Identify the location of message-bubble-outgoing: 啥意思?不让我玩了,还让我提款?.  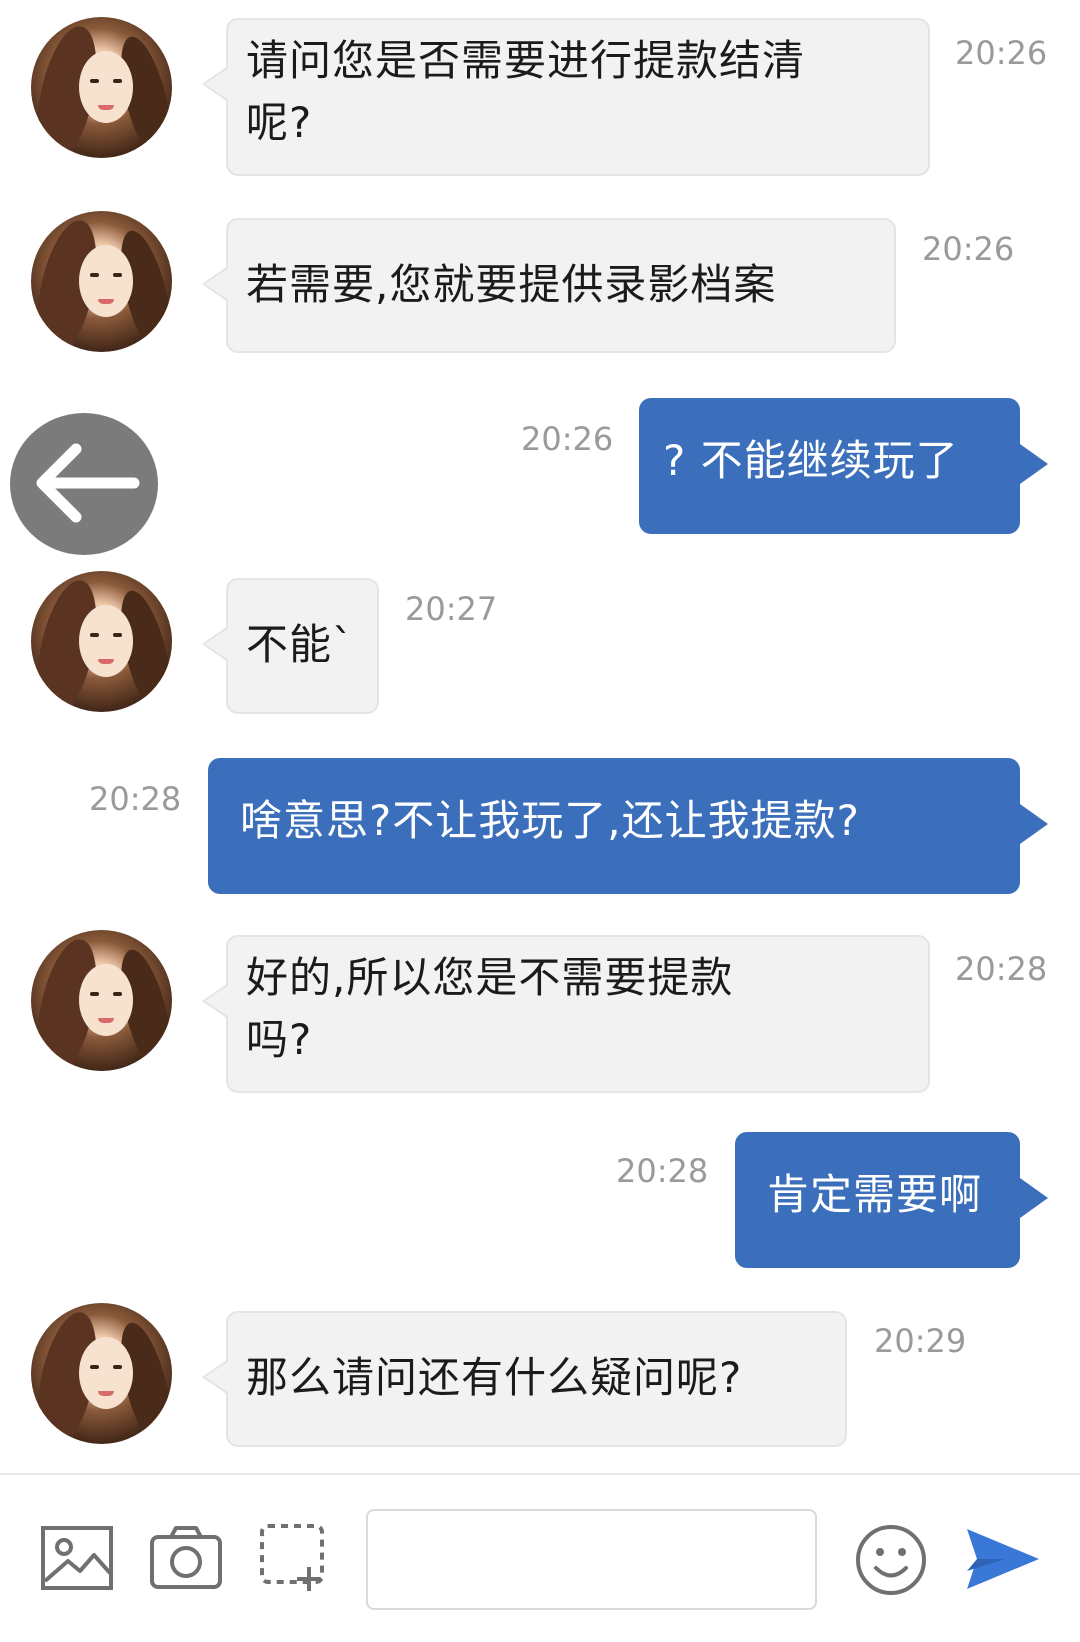
(628, 826).